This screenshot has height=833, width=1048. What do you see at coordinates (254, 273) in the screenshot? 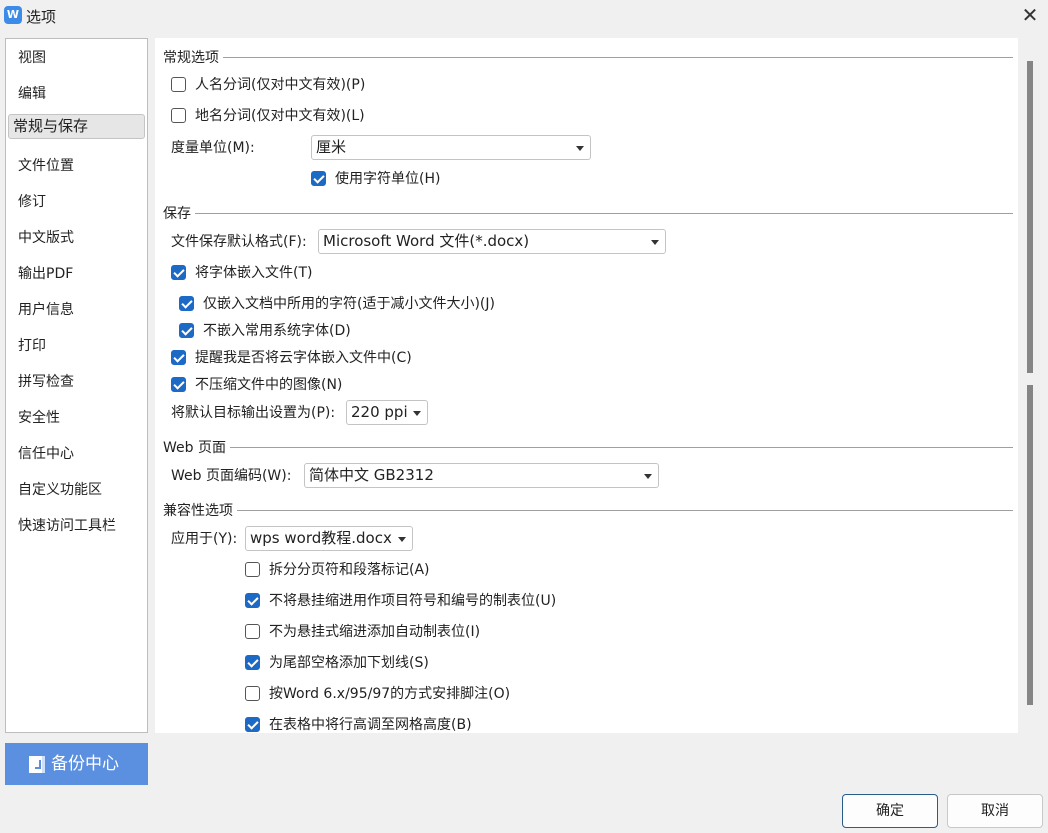
I see `option-label: 将字体嵌入文件(T)` at bounding box center [254, 273].